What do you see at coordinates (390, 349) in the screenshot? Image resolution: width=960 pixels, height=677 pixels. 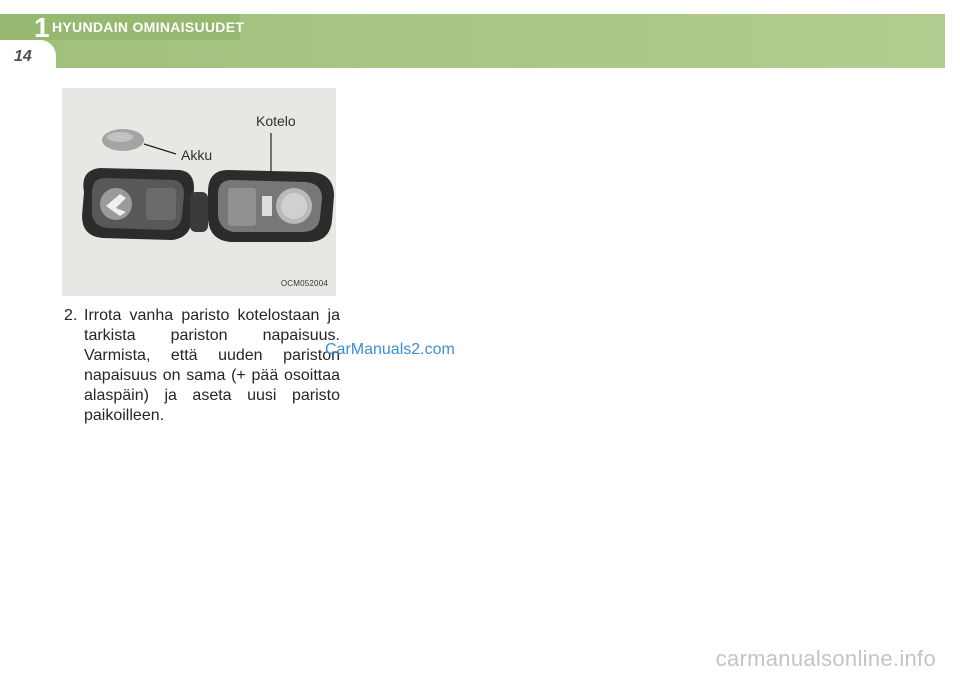 I see `watermark-carmanuals2: CarManuals2.com` at bounding box center [390, 349].